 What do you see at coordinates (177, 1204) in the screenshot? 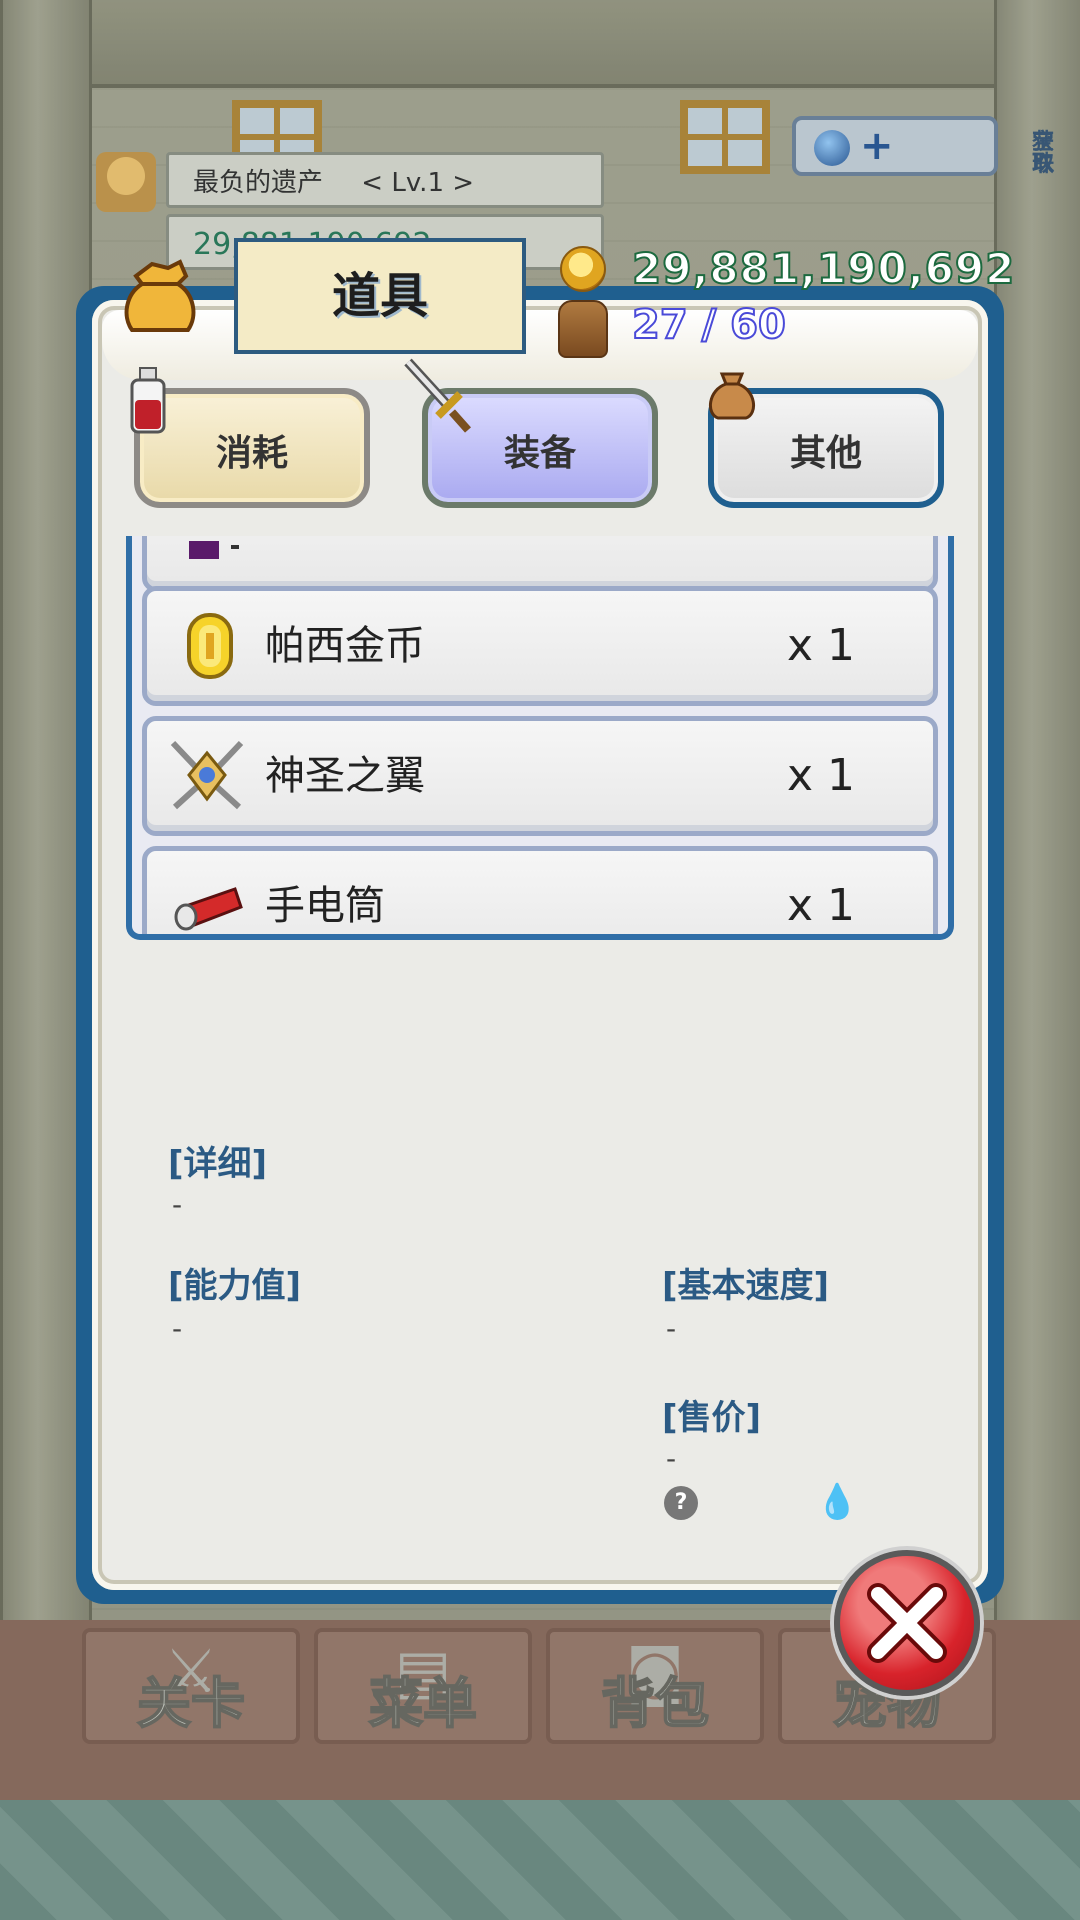
I see `detail-value: -` at bounding box center [177, 1204].